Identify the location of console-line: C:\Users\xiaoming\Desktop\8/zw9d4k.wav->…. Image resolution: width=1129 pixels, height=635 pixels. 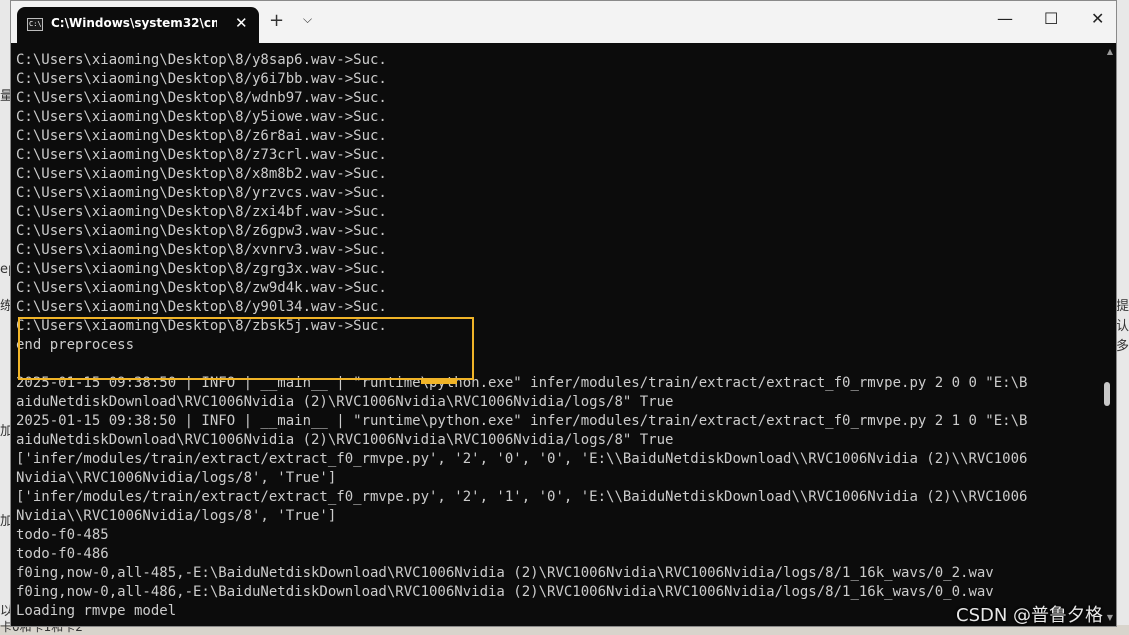
(201, 288).